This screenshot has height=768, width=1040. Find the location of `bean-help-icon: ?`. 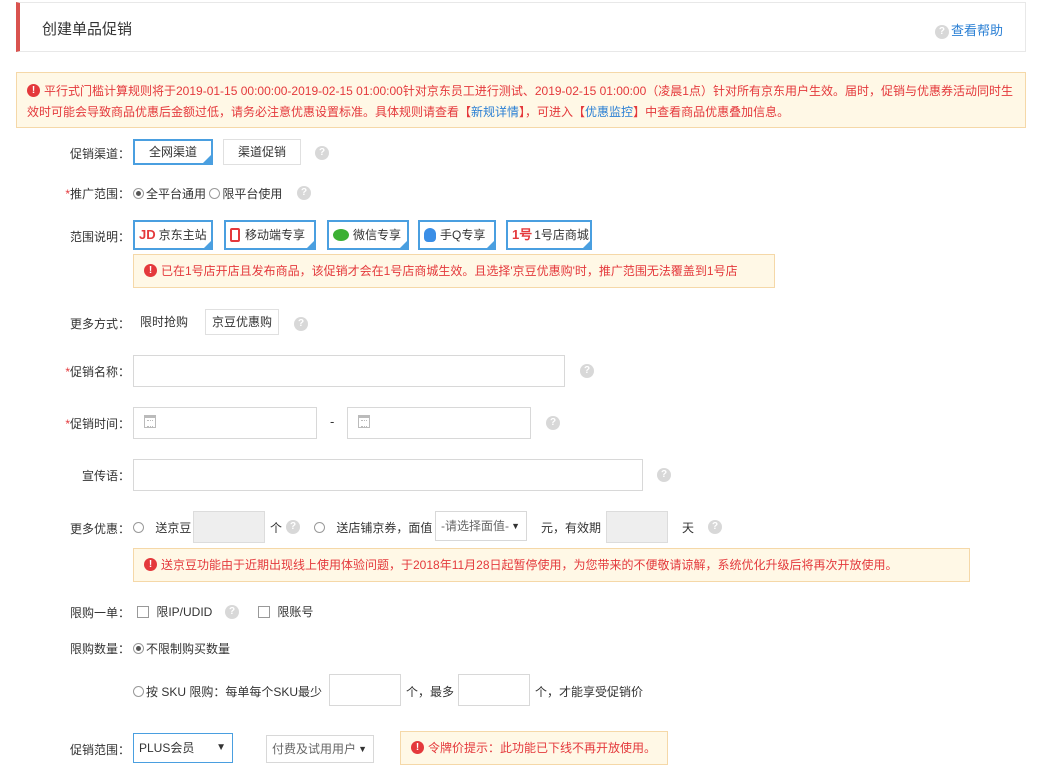

bean-help-icon: ? is located at coordinates (293, 527).